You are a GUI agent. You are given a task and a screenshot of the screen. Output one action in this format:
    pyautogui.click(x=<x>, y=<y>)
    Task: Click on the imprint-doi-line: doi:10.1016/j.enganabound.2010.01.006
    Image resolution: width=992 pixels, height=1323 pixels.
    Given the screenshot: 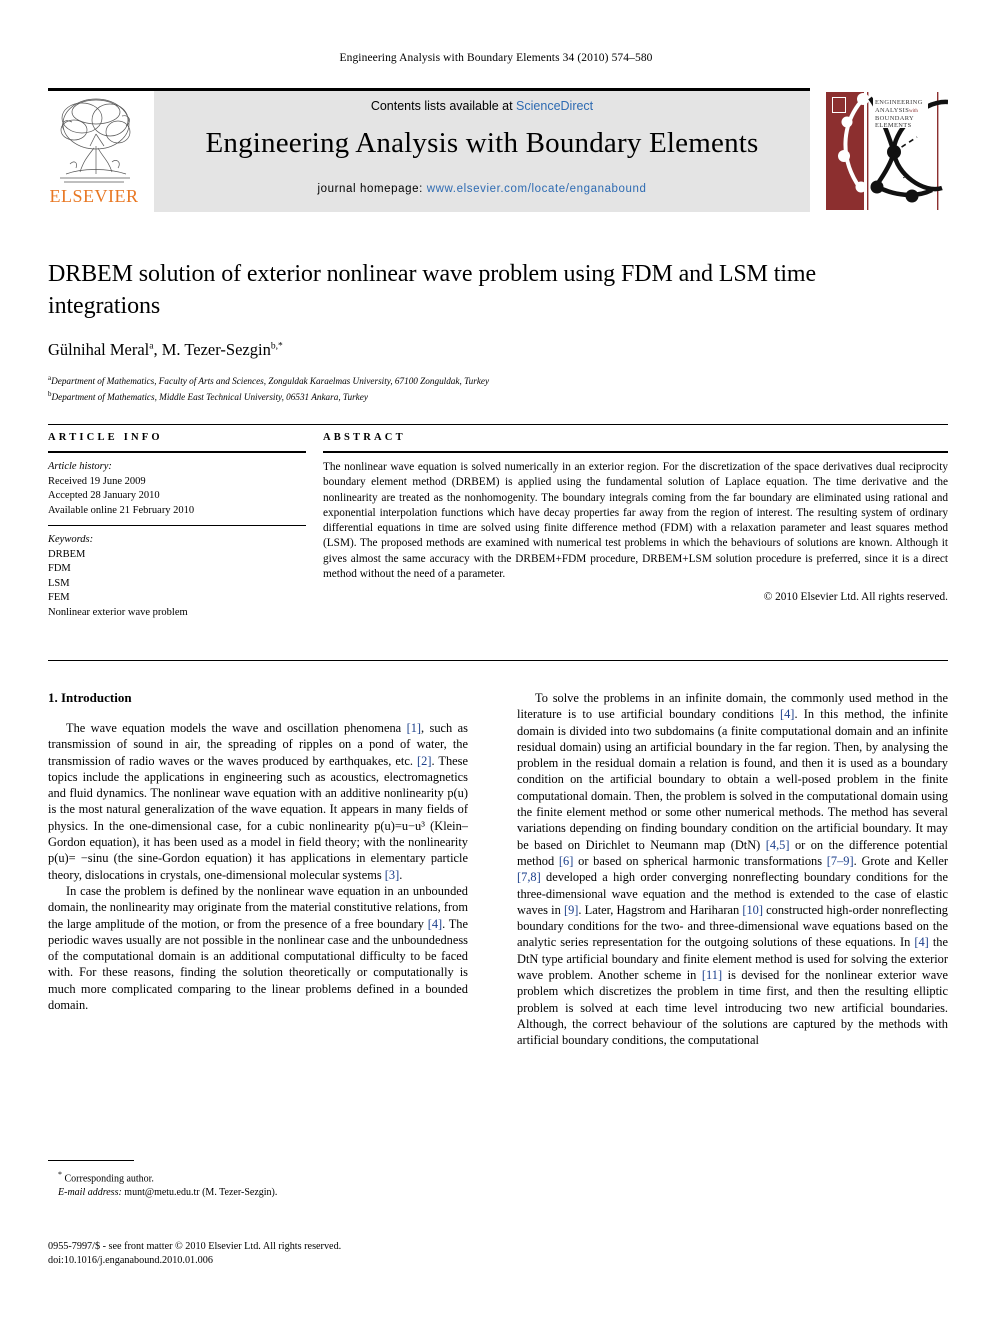 What is the action you would take?
    pyautogui.click(x=268, y=1261)
    